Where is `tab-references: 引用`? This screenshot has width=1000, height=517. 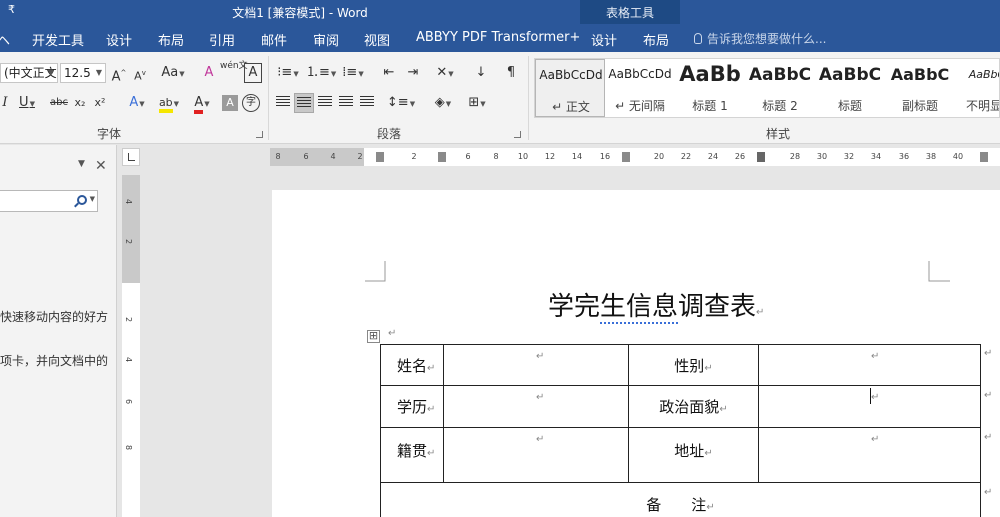 tab-references: 引用 is located at coordinates (222, 39).